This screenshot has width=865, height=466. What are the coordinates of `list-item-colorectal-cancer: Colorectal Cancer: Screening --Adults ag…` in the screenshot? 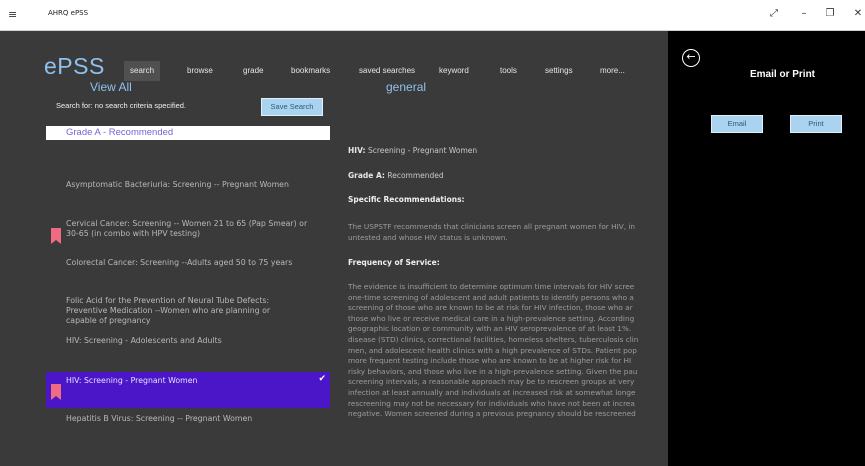 It's located at (188, 263).